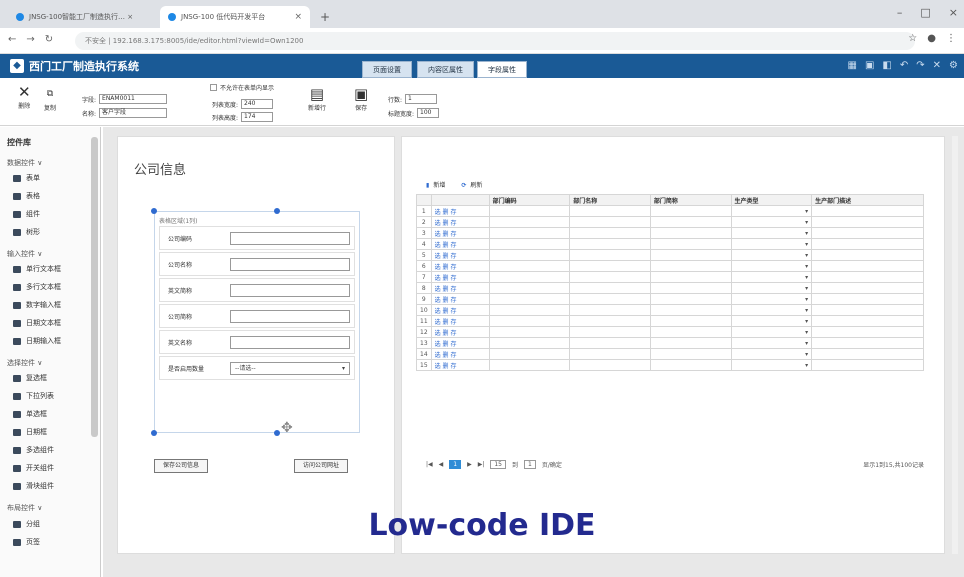  I want to click on save-button: ▣ 保存, so click(361, 99).